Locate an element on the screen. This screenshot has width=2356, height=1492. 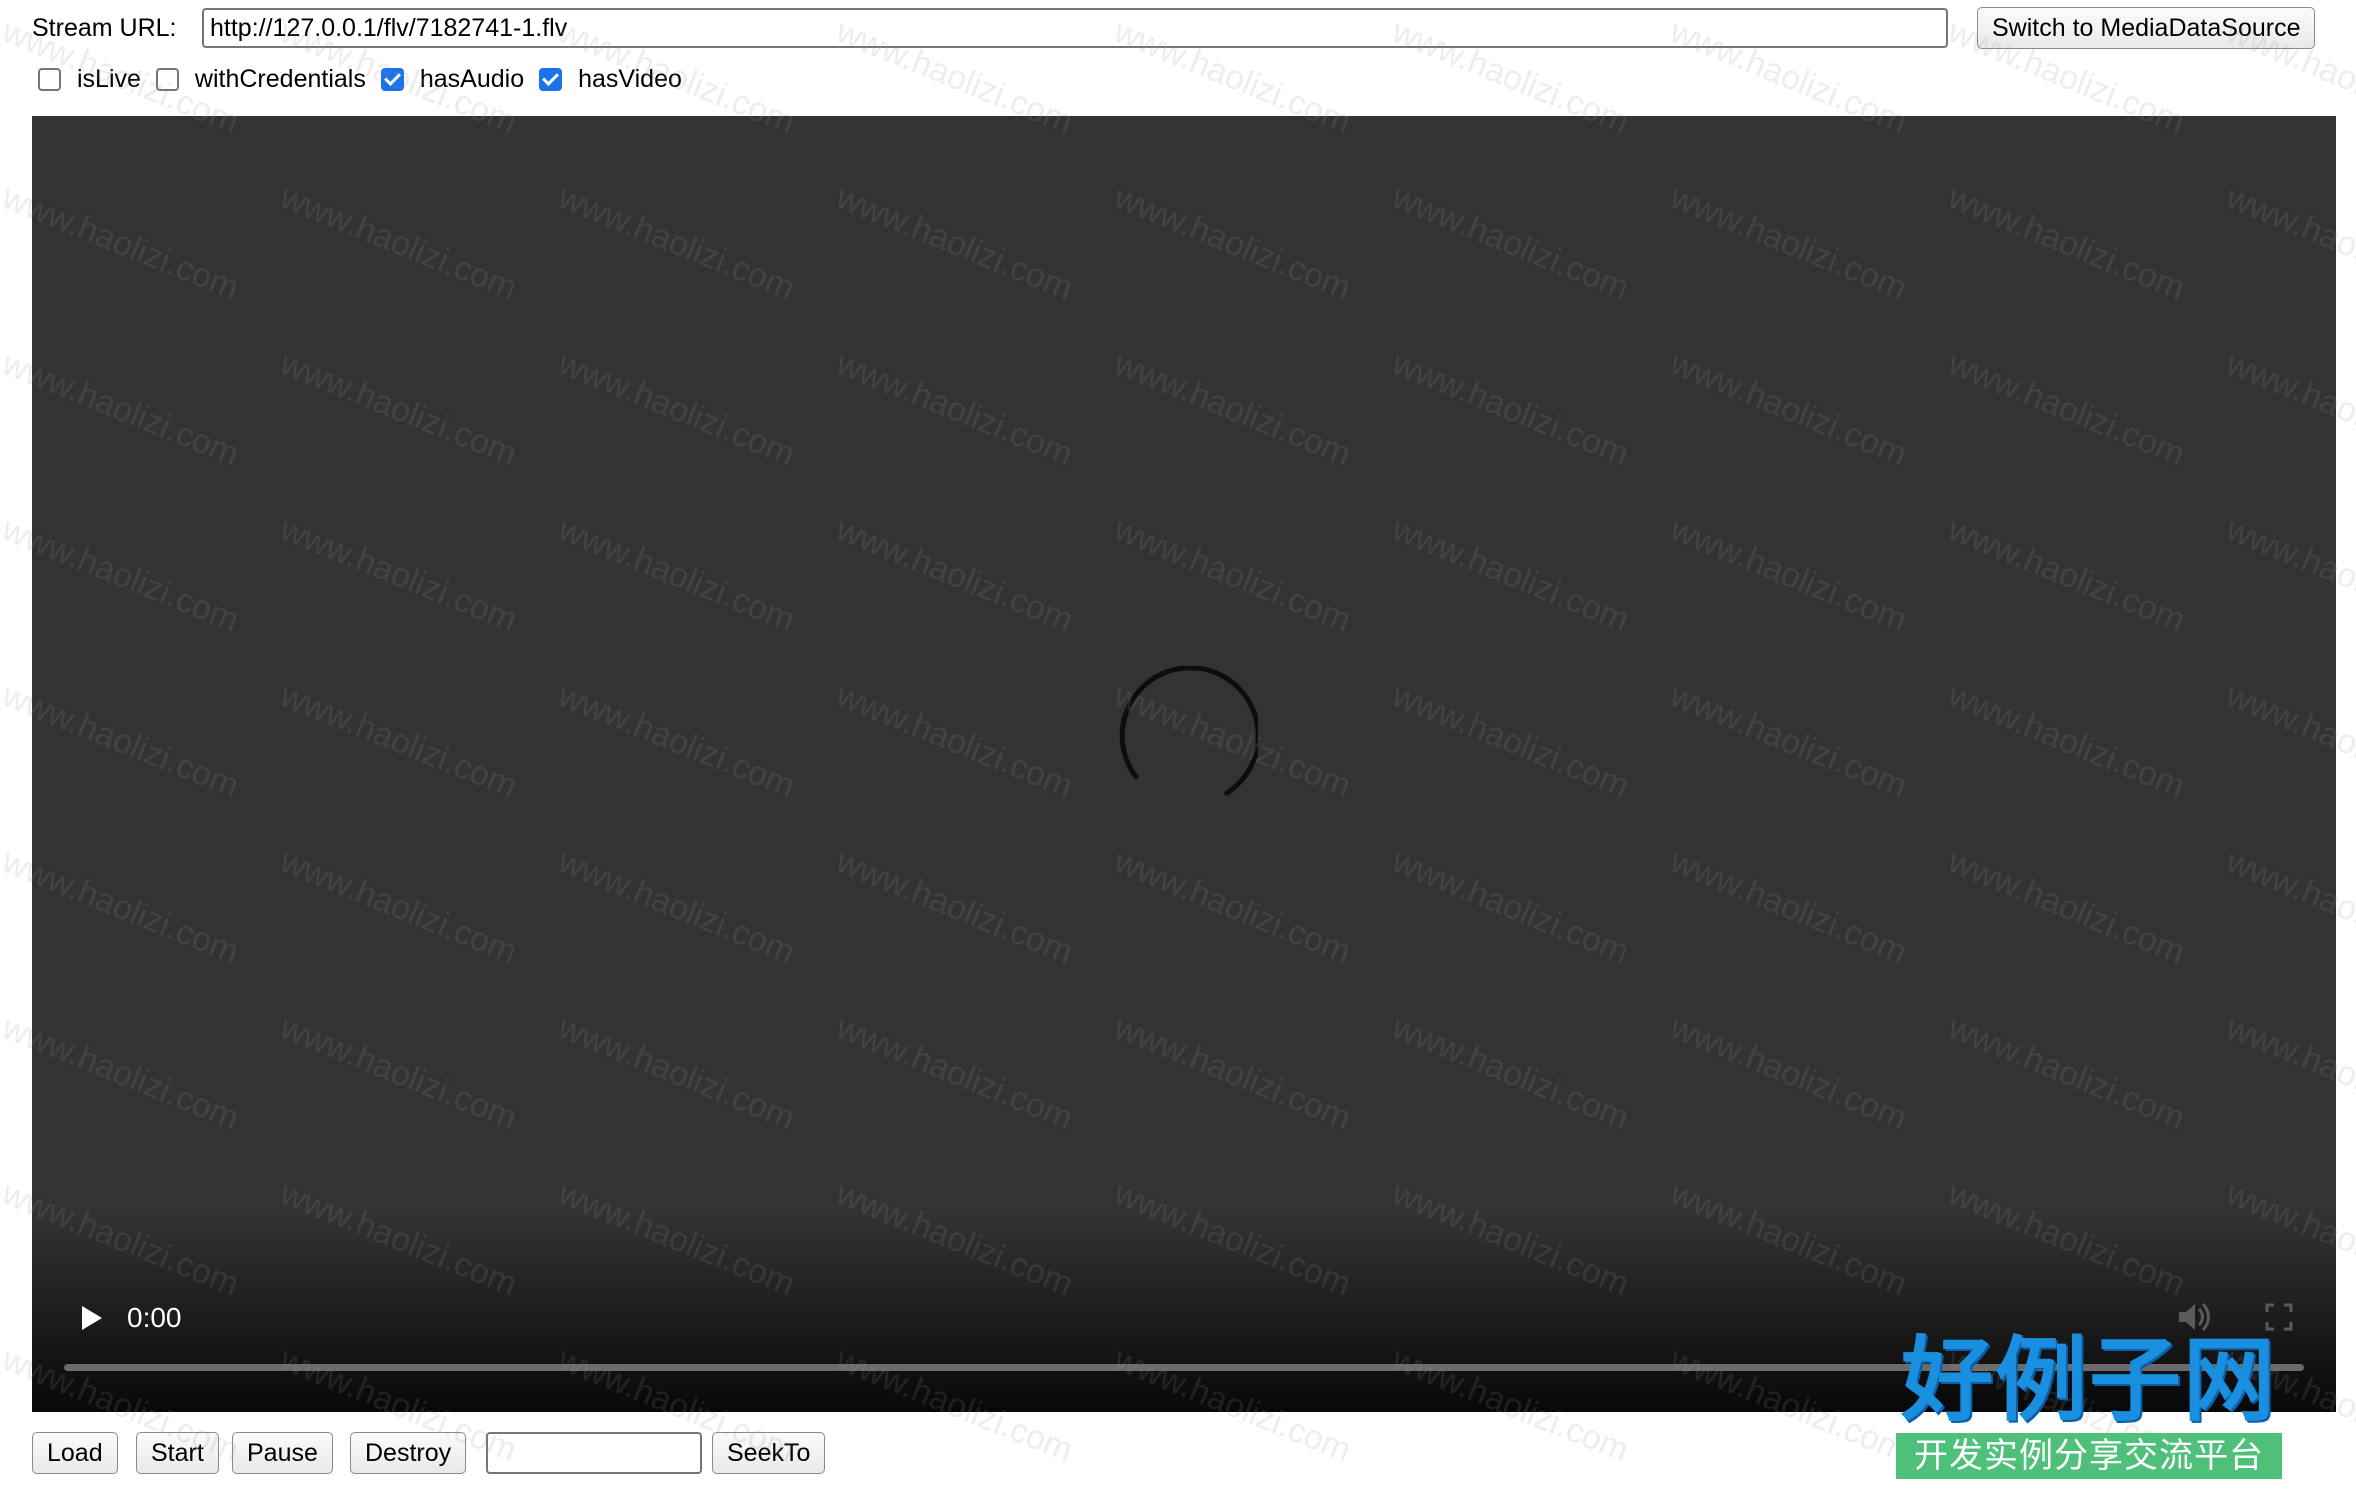
hasvideo-label: hasVideo is located at coordinates (630, 78).